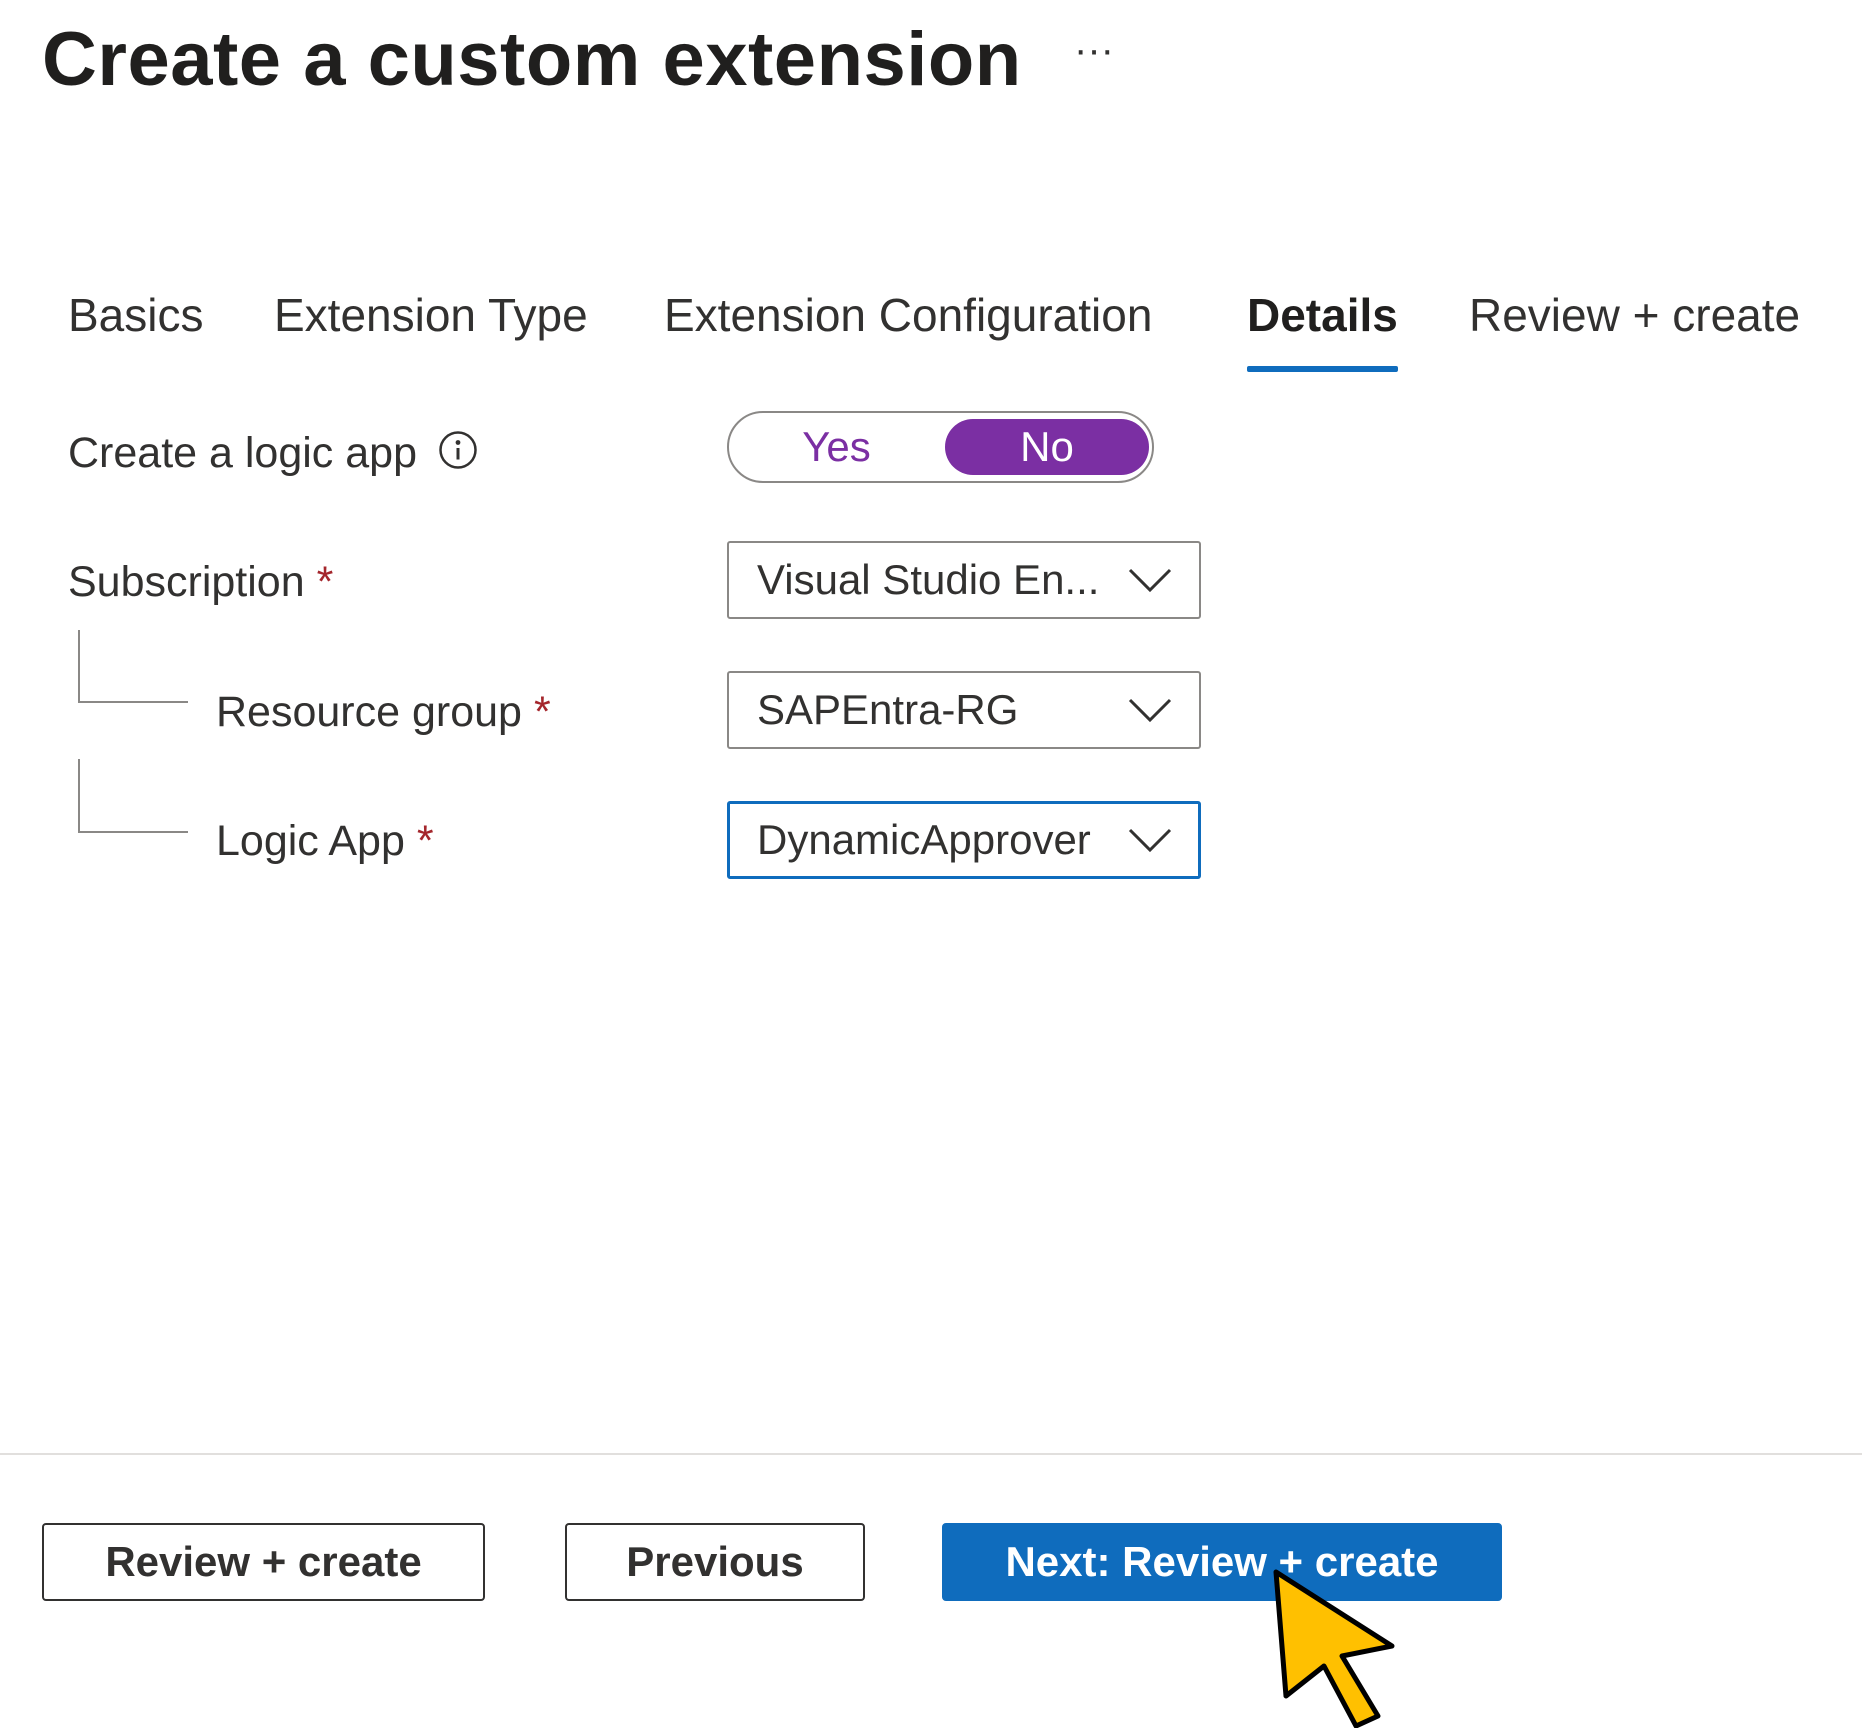  Describe the element at coordinates (924, 839) in the screenshot. I see `logic-app-value: DynamicApprover` at that location.